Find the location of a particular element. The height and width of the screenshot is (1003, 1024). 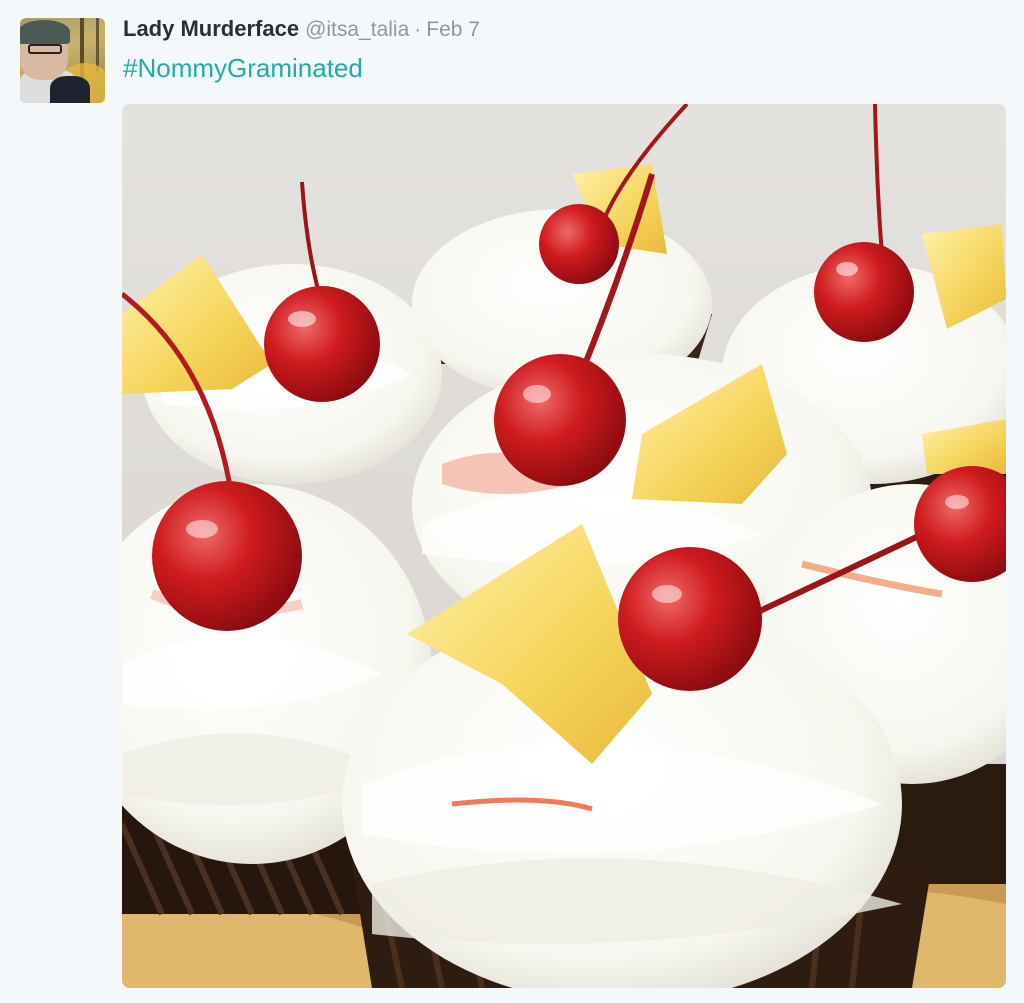

avatar is located at coordinates (62, 60).